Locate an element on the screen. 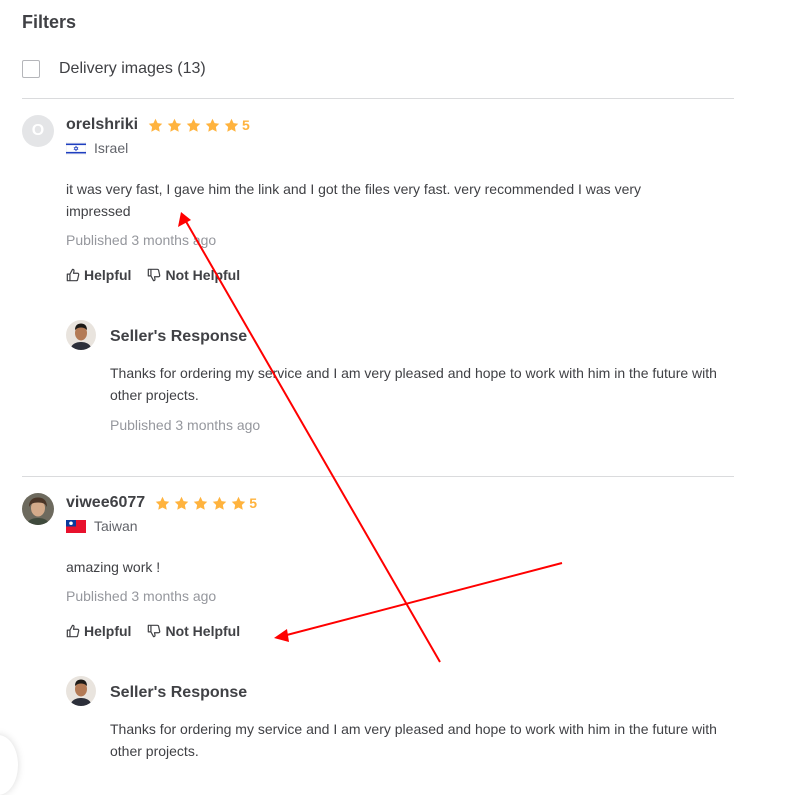  reviewer-username: orelshriki is located at coordinates (102, 125).